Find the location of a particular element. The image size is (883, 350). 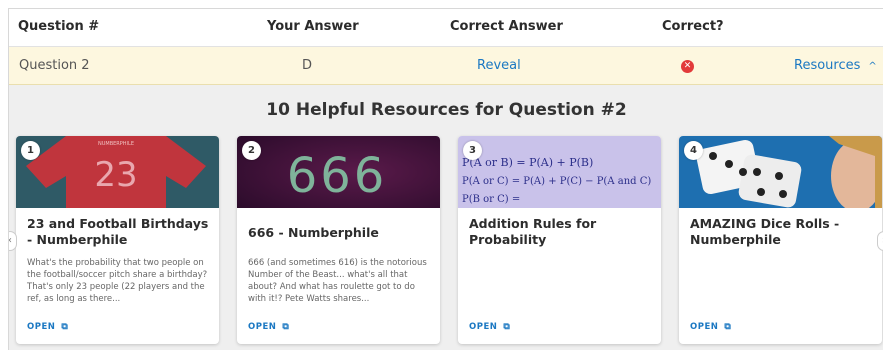

carousel-next-button: › is located at coordinates (880, 241).